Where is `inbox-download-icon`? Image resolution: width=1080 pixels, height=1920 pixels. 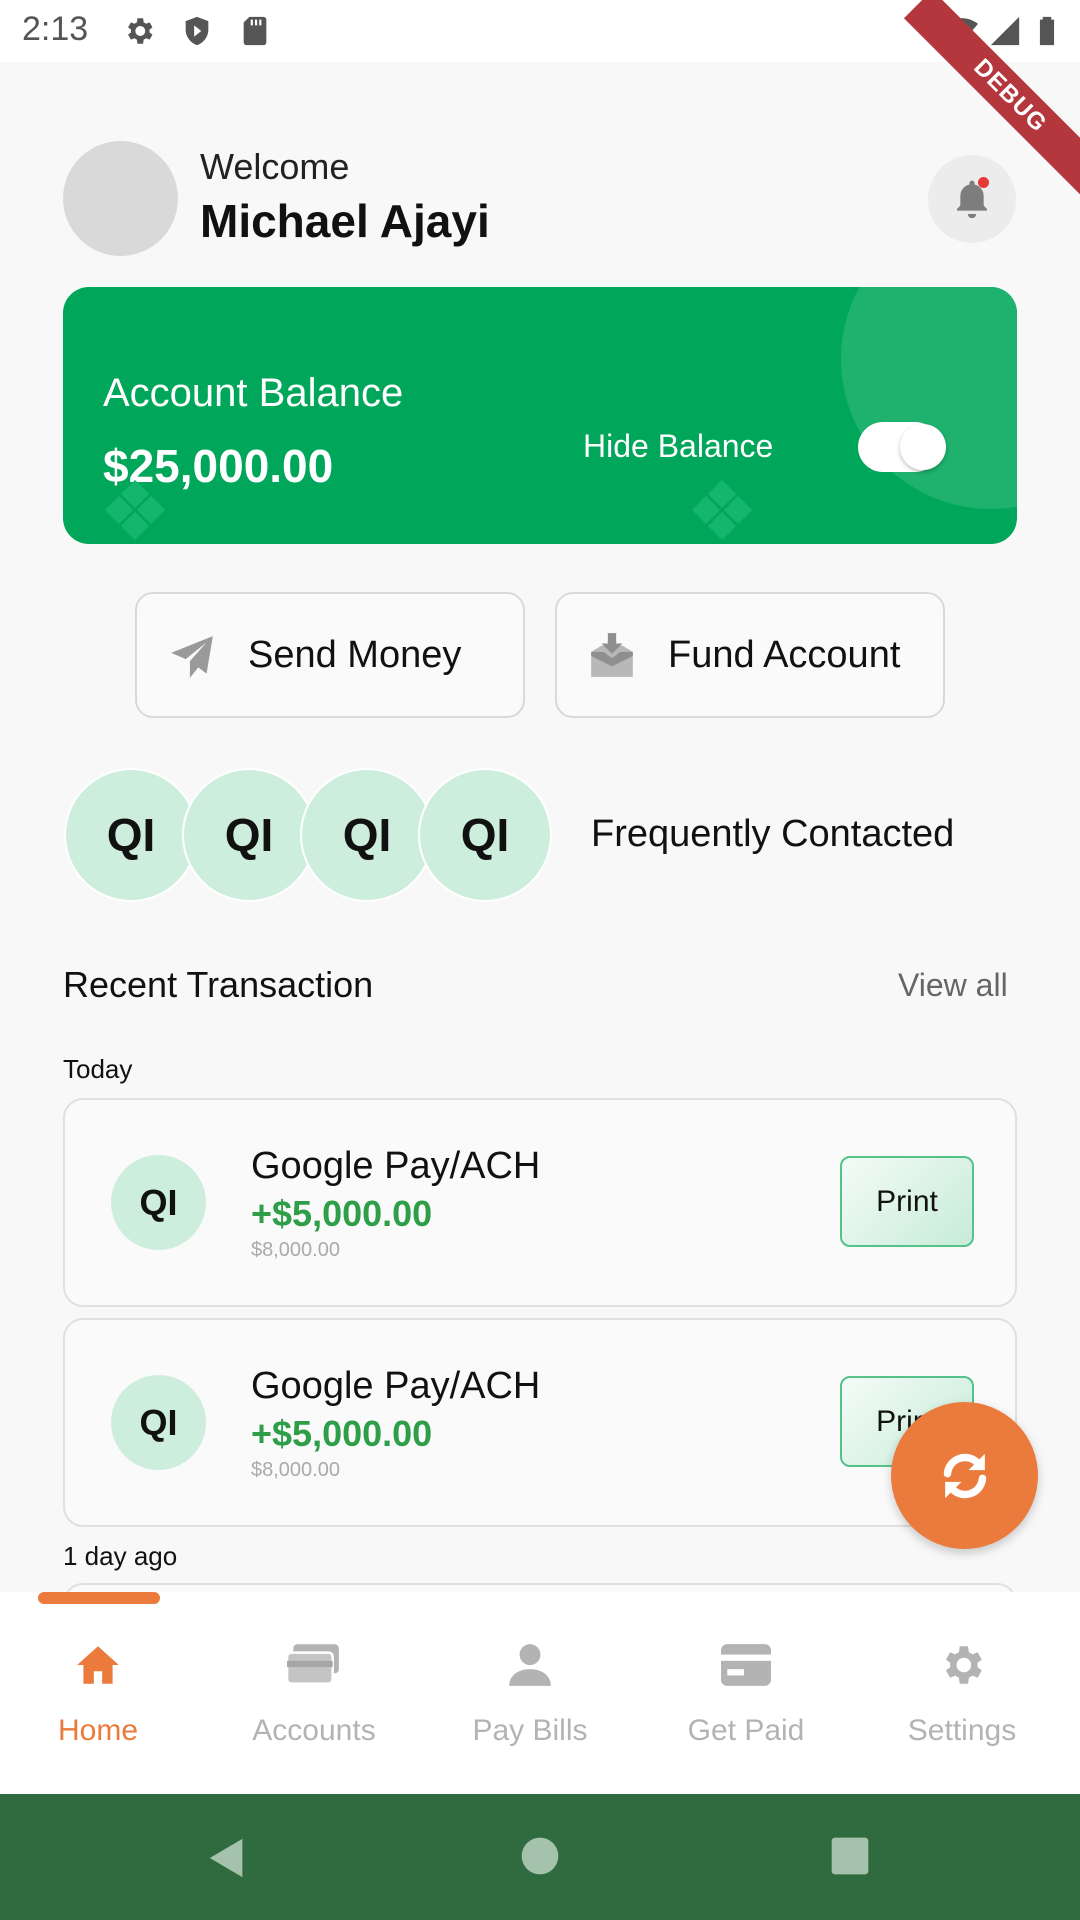
inbox-download-icon is located at coordinates (612, 655).